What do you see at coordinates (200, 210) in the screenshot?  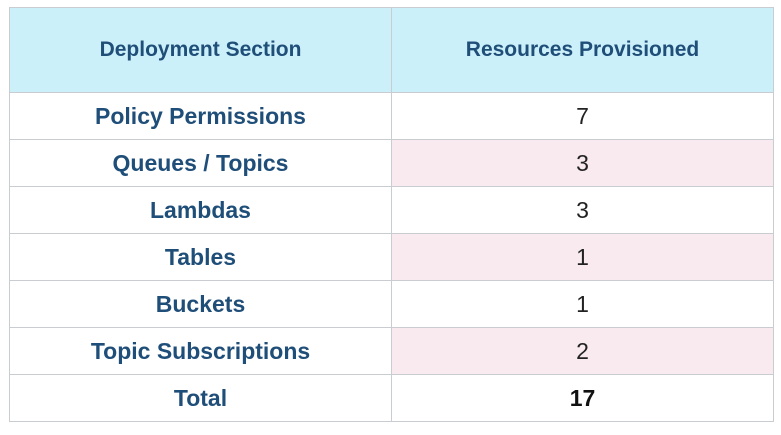 I see `section-cell: Lambdas` at bounding box center [200, 210].